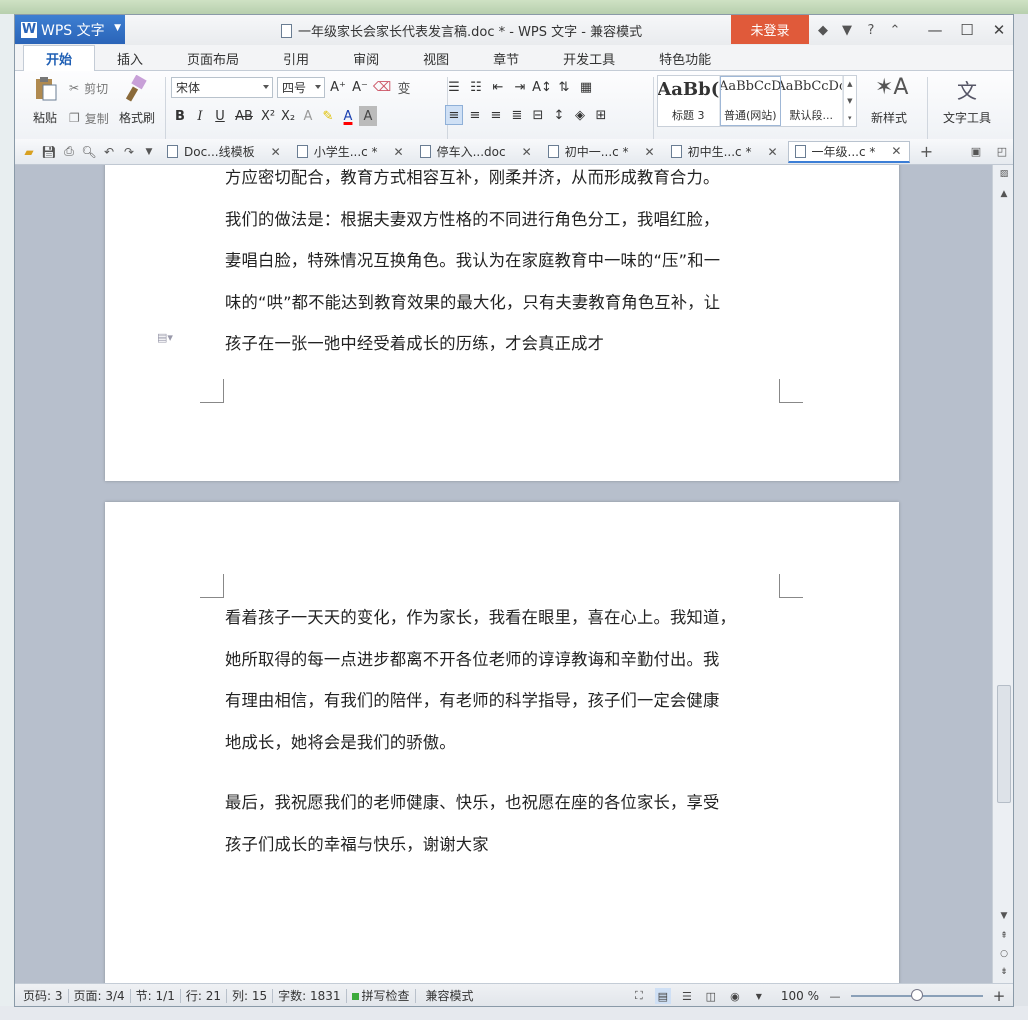  I want to click on bold-icon: B, so click(180, 116).